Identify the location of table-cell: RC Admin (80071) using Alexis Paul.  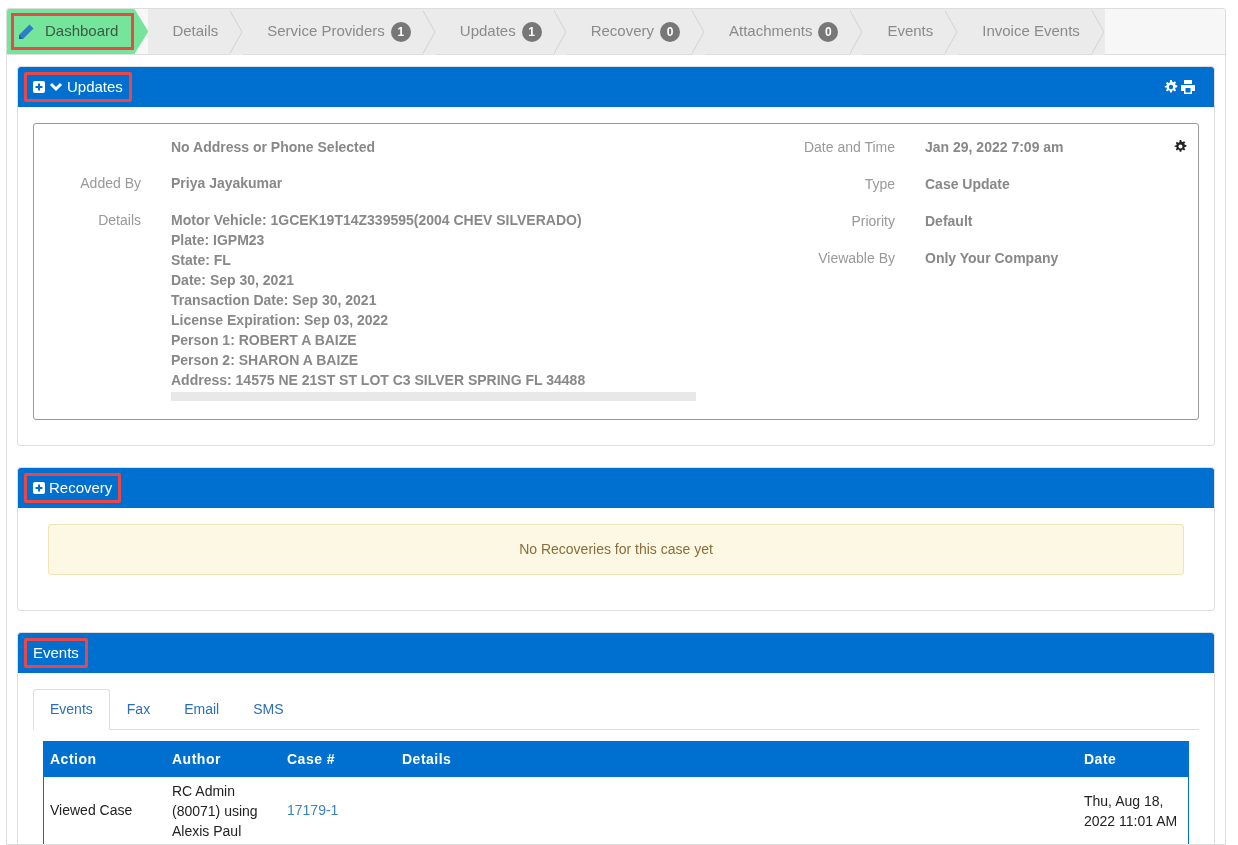
(223, 810).